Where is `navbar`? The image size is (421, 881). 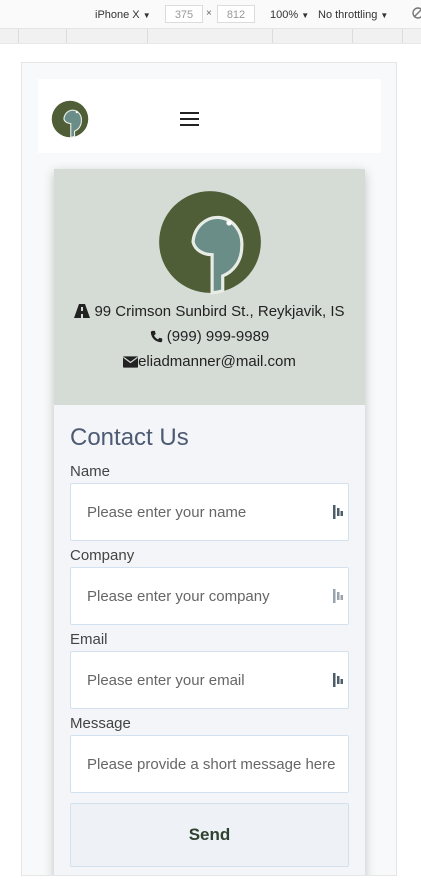 navbar is located at coordinates (209, 116).